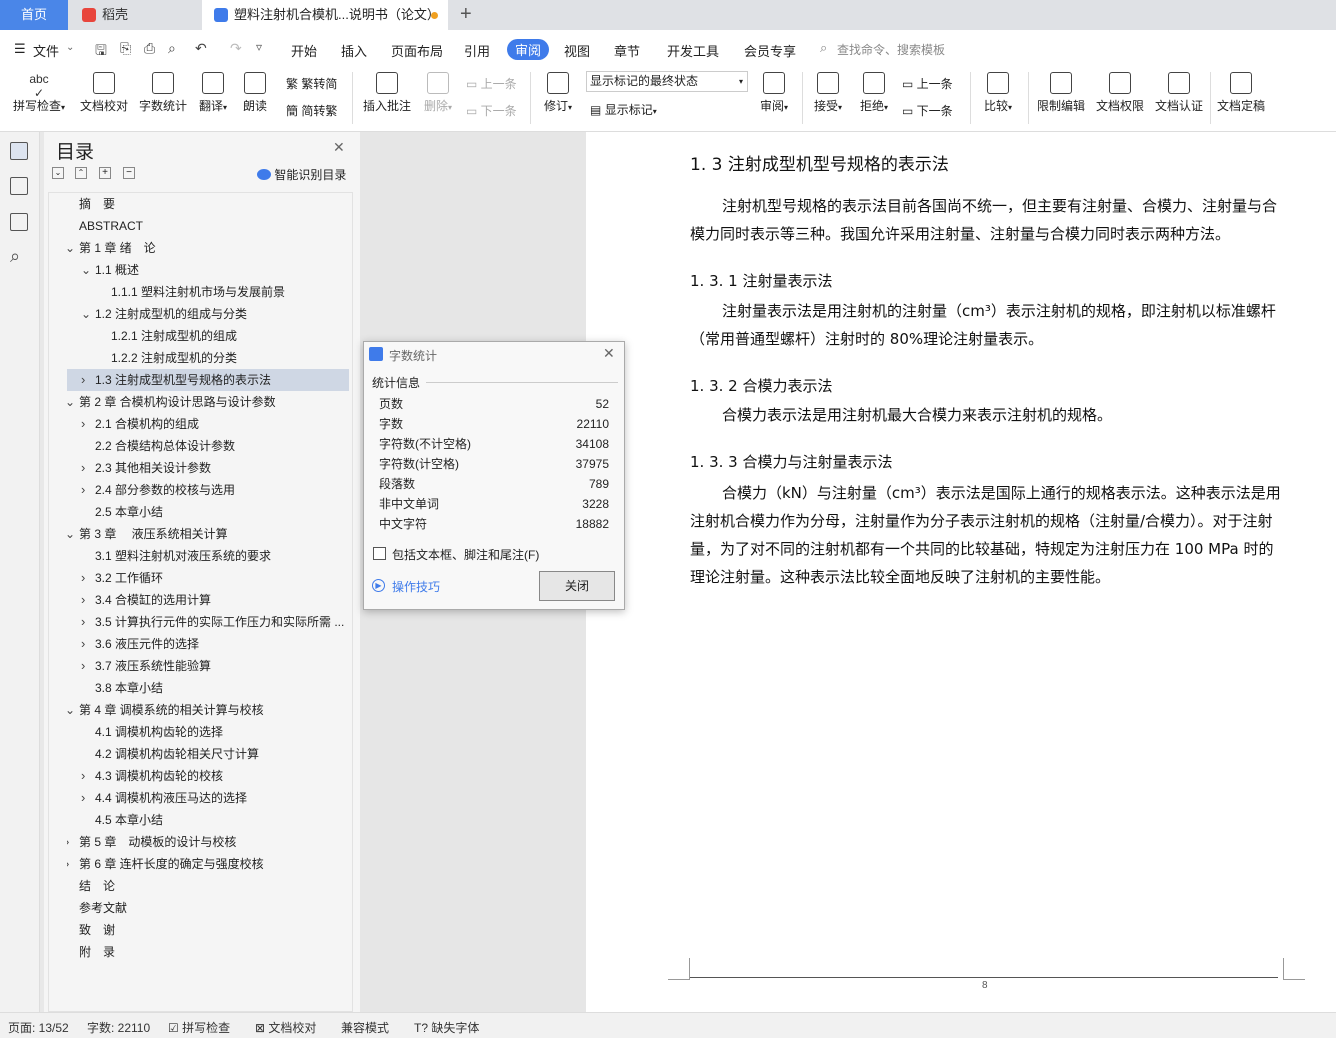 This screenshot has width=1336, height=1038. Describe the element at coordinates (874, 93) in the screenshot. I see `reject-button: 拒绝▾` at that location.